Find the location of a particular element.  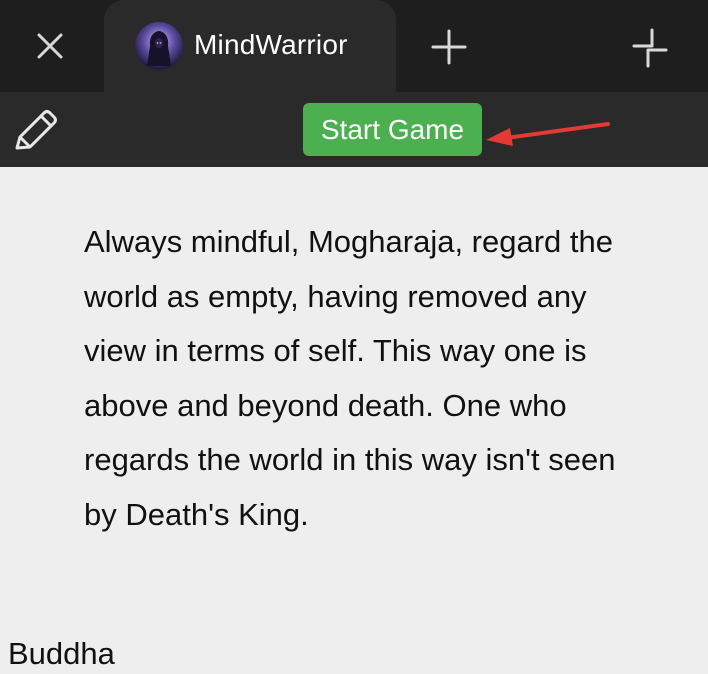

hooded-figure-avatar-icon is located at coordinates (159, 46).